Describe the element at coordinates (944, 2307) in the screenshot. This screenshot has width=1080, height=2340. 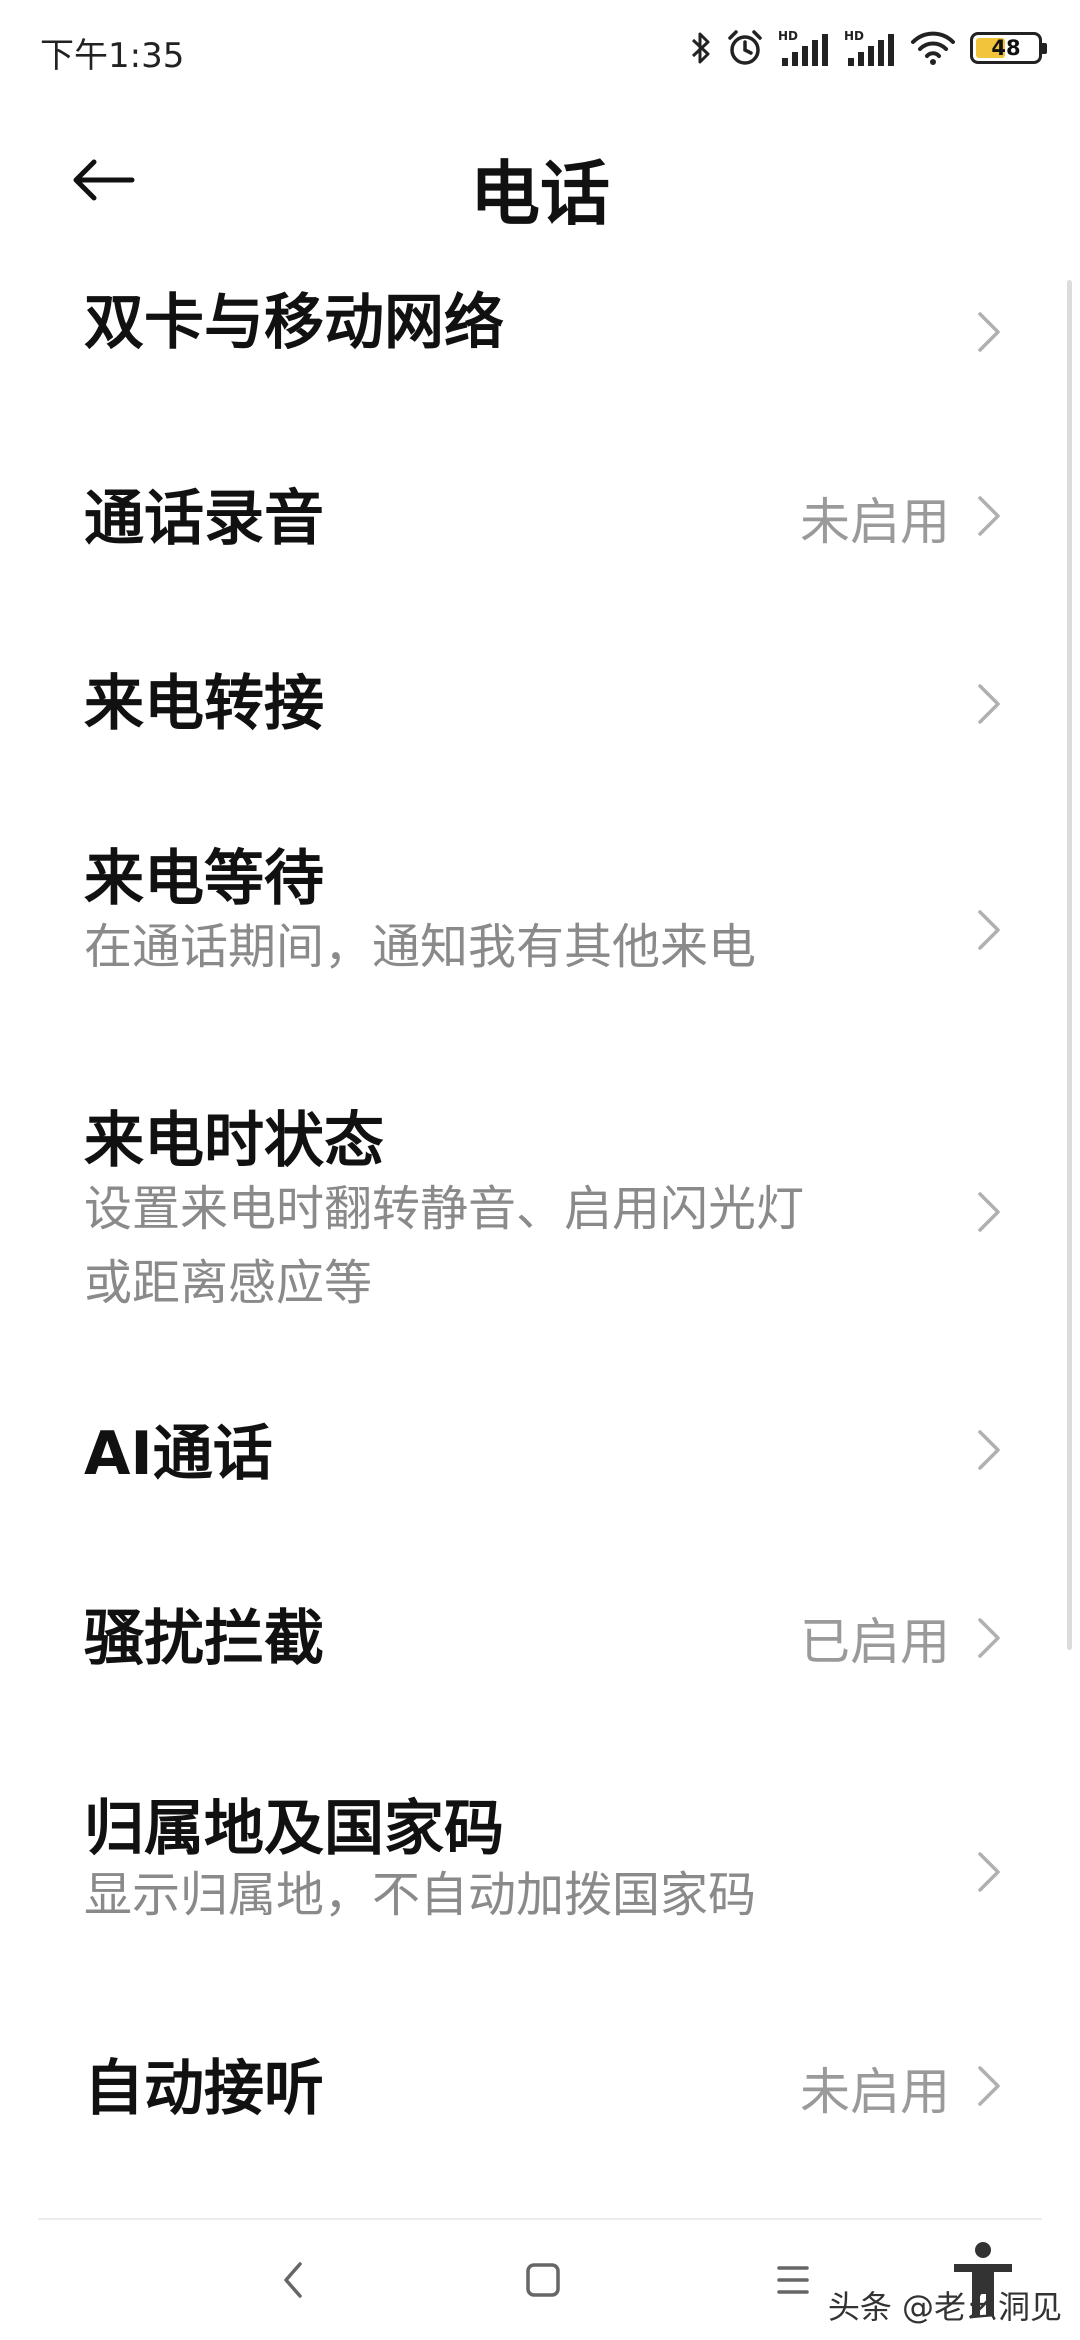
I see `watermark: 头条 @老幺洞见` at that location.